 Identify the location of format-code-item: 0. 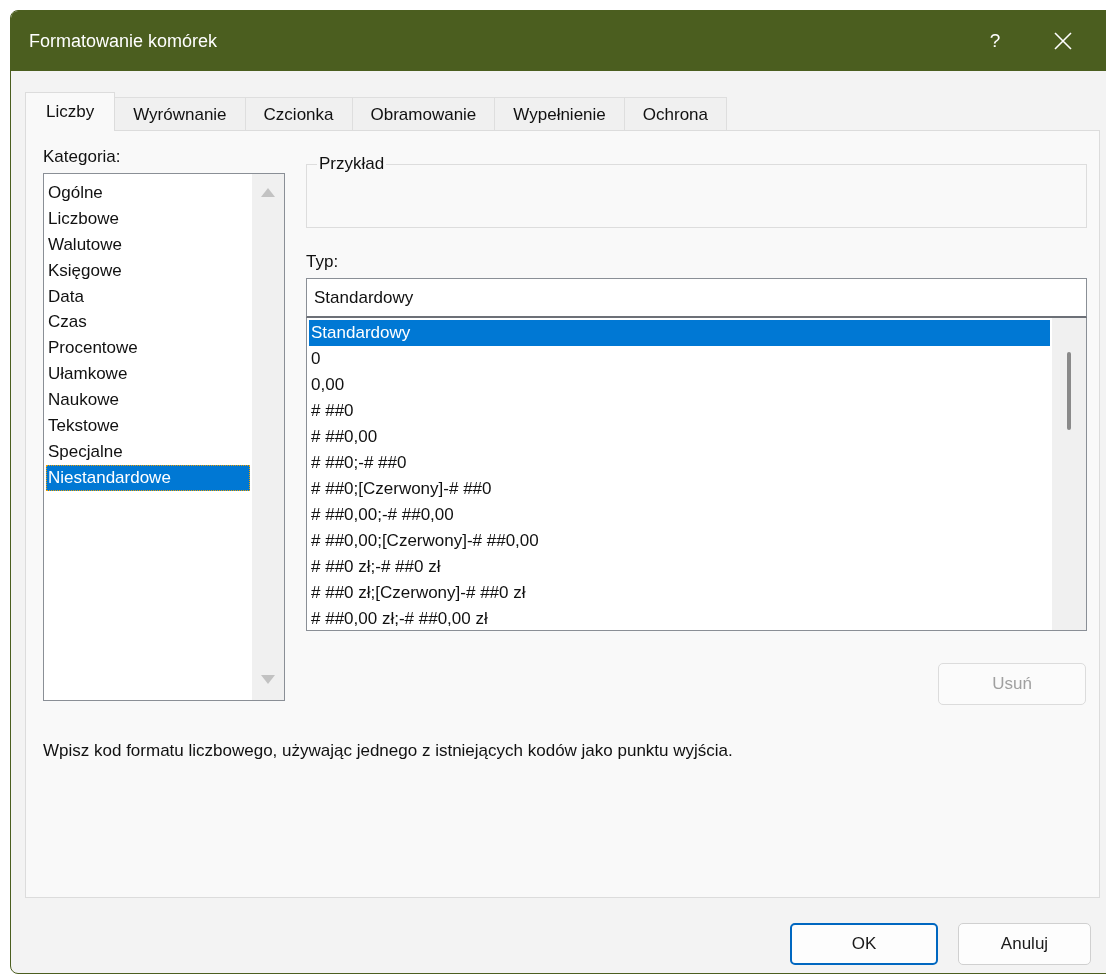
(679, 359).